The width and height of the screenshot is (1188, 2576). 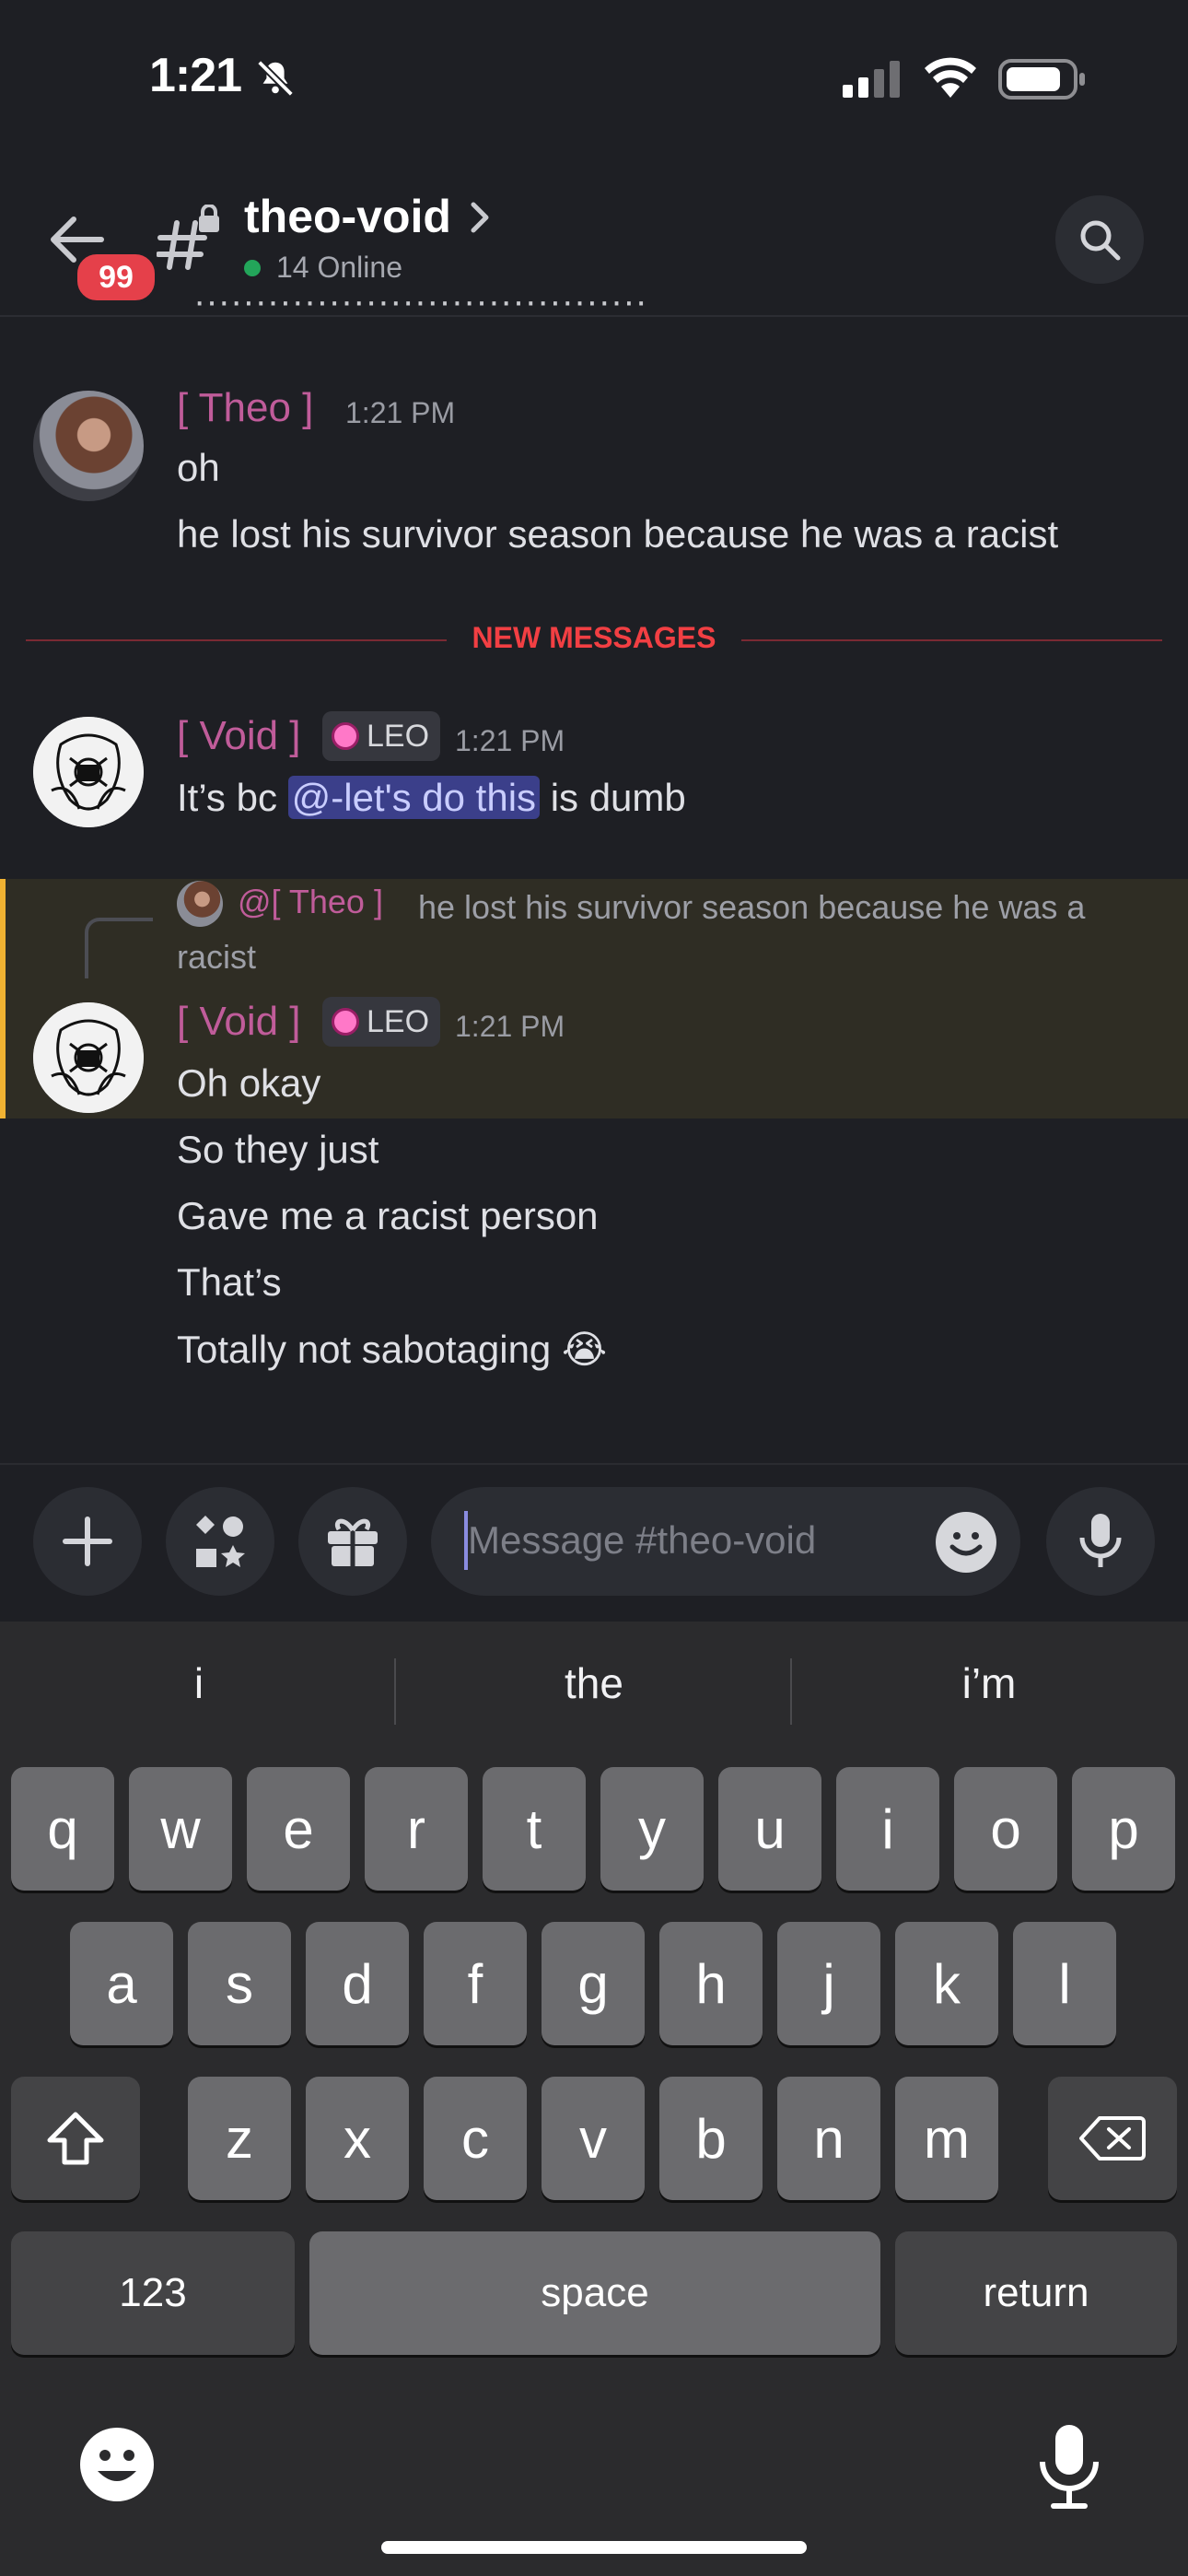 I want to click on key-h: h, so click(x=711, y=1983).